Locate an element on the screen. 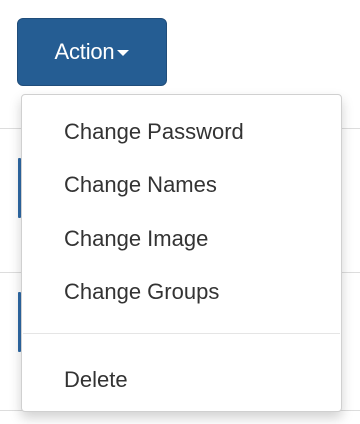 The width and height of the screenshot is (360, 424). caret-down-icon is located at coordinates (123, 53).